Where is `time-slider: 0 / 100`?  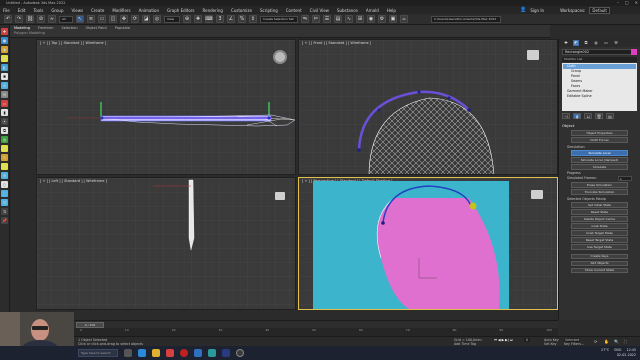 time-slider: 0 / 100 is located at coordinates (316, 324).